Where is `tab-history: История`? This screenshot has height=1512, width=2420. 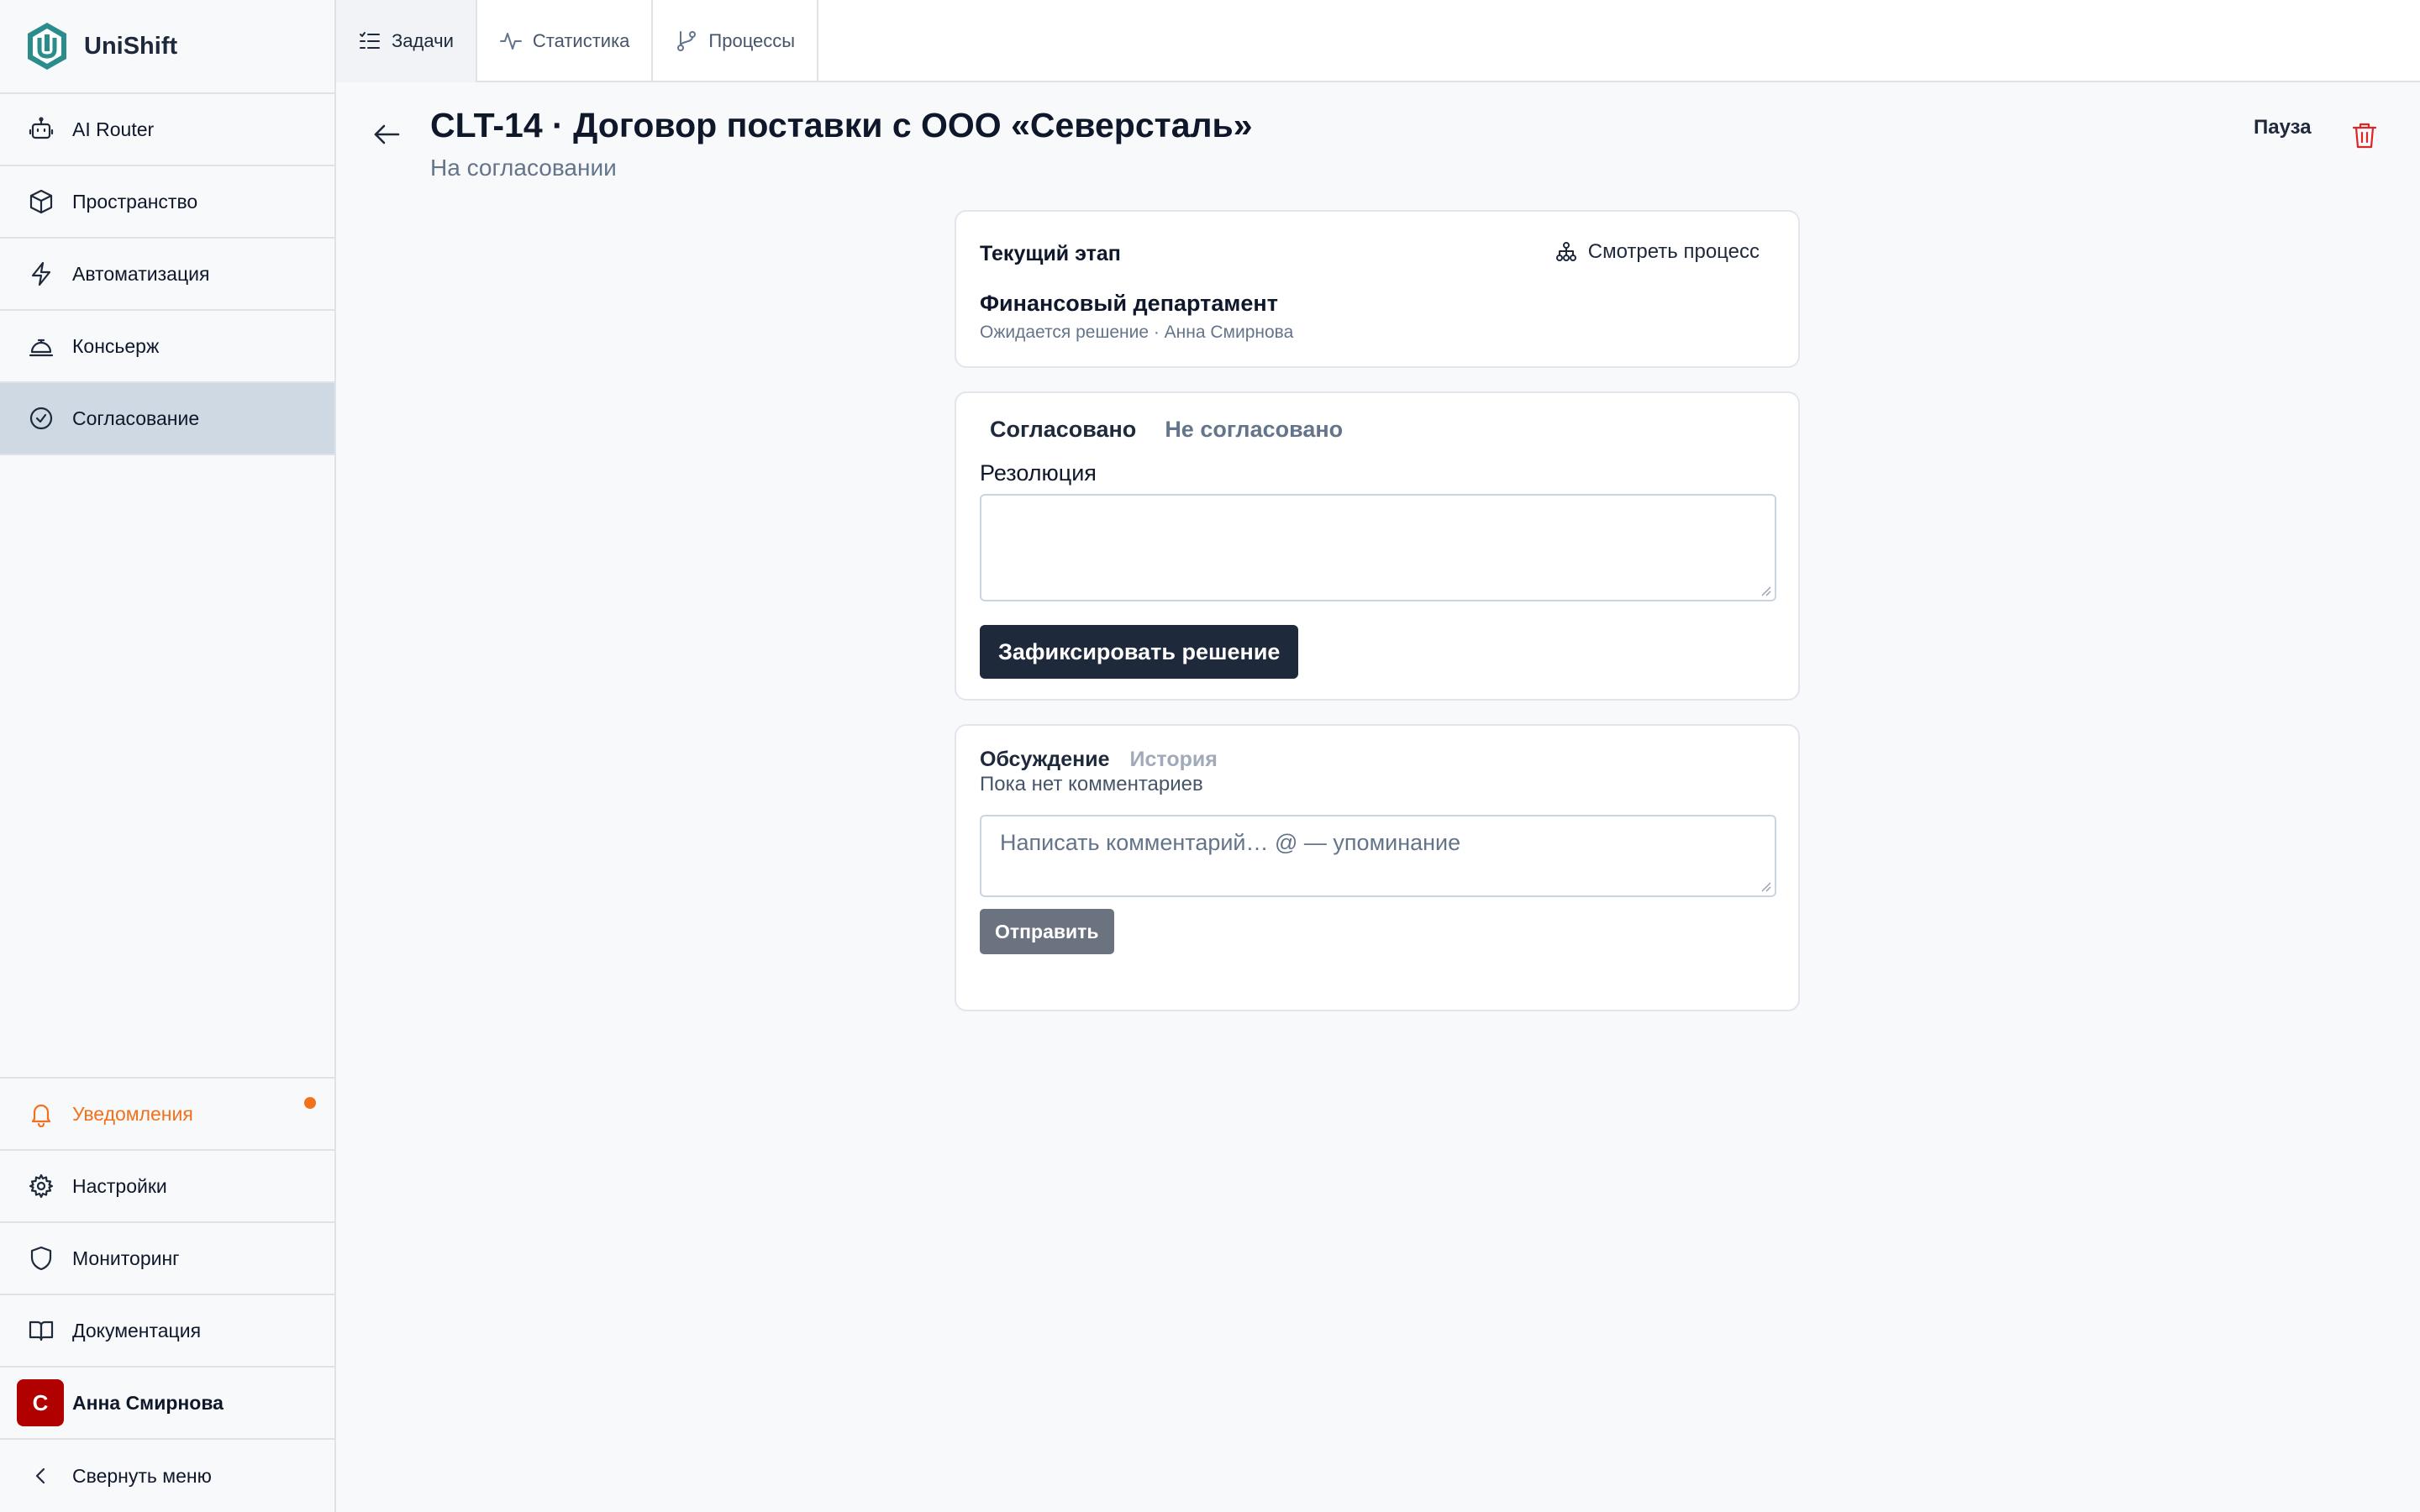 tab-history: История is located at coordinates (1174, 760).